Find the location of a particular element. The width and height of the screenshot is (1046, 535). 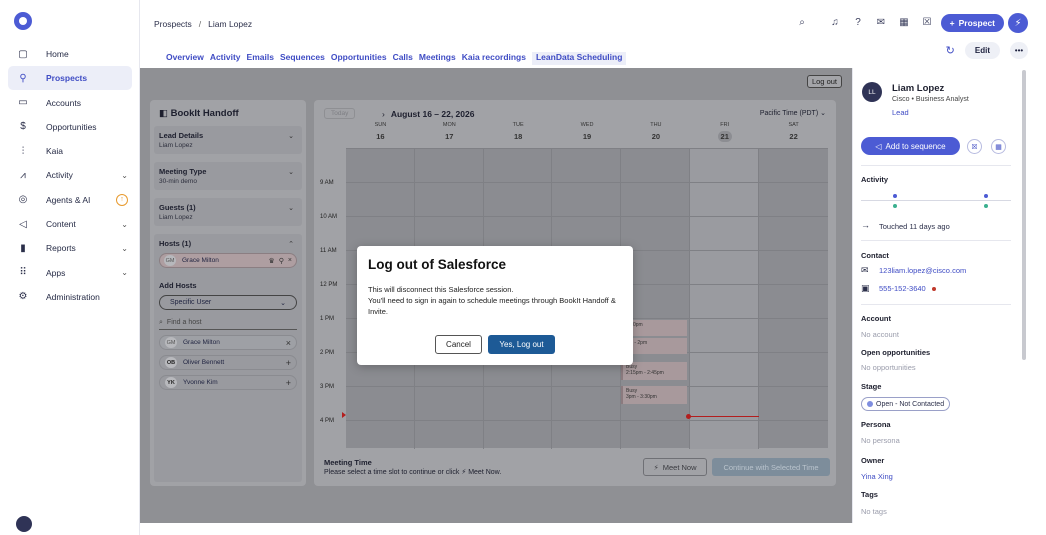

quick-actions-button: ⚡ is located at coordinates (1018, 23).